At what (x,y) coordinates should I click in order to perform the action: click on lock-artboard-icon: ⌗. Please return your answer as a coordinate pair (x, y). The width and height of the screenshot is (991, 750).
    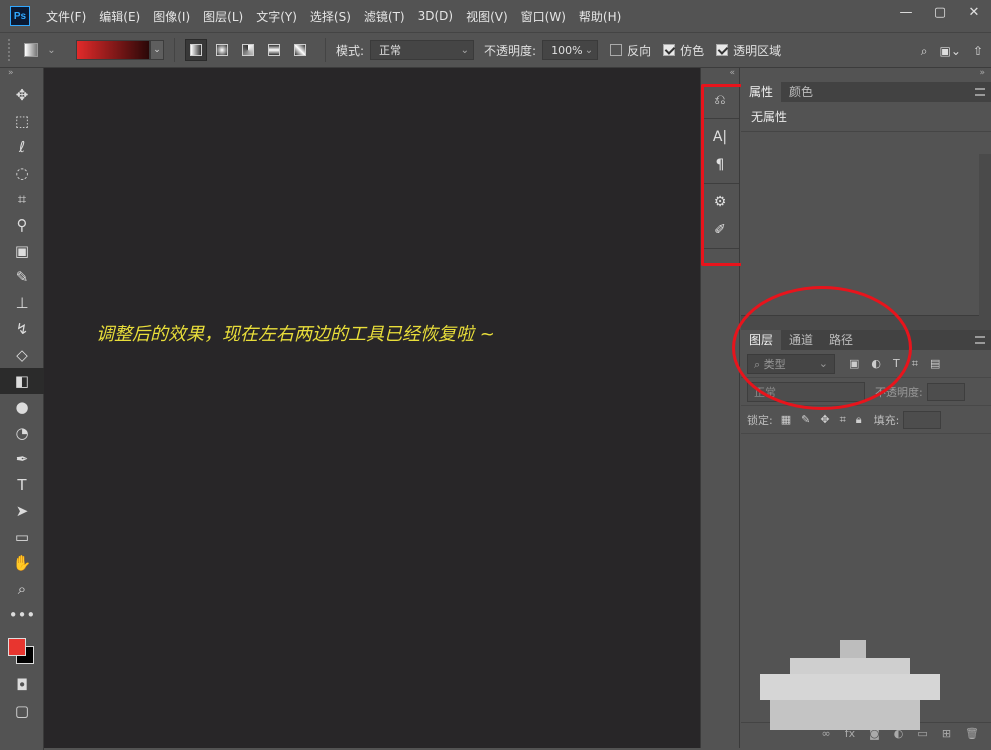
    Looking at the image, I should click on (843, 420).